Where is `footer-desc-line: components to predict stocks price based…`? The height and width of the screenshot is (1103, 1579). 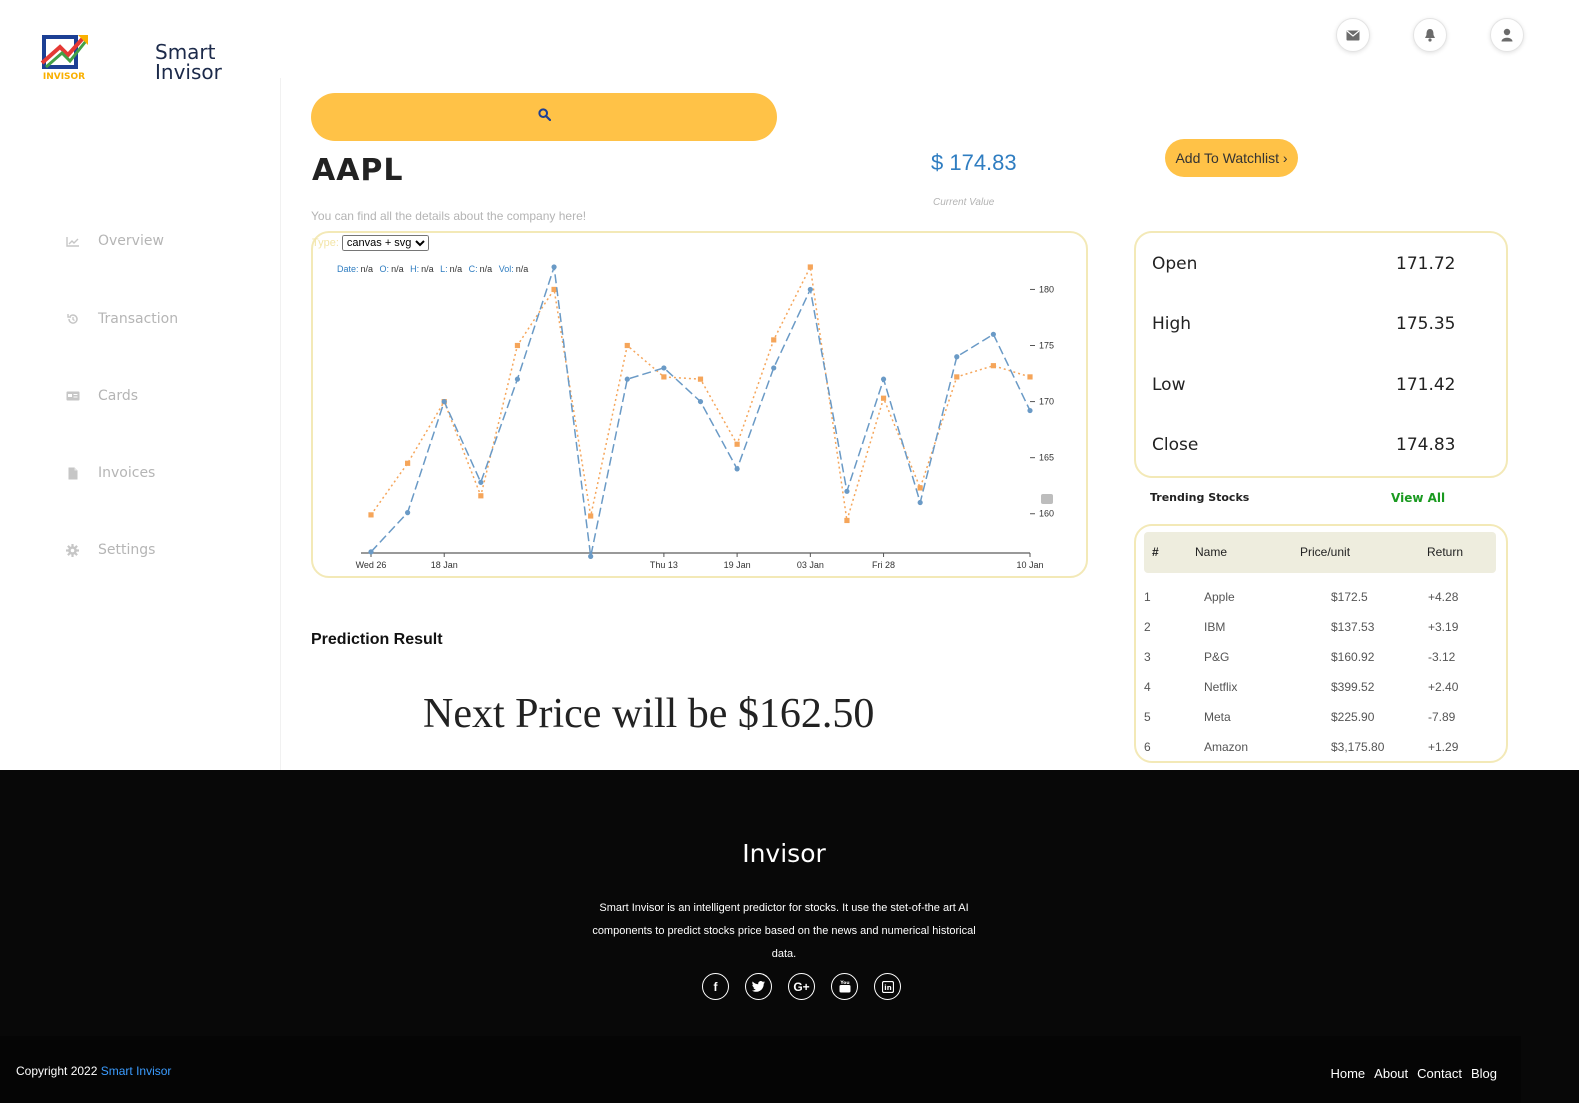
footer-desc-line: components to predict stocks price based… is located at coordinates (784, 931).